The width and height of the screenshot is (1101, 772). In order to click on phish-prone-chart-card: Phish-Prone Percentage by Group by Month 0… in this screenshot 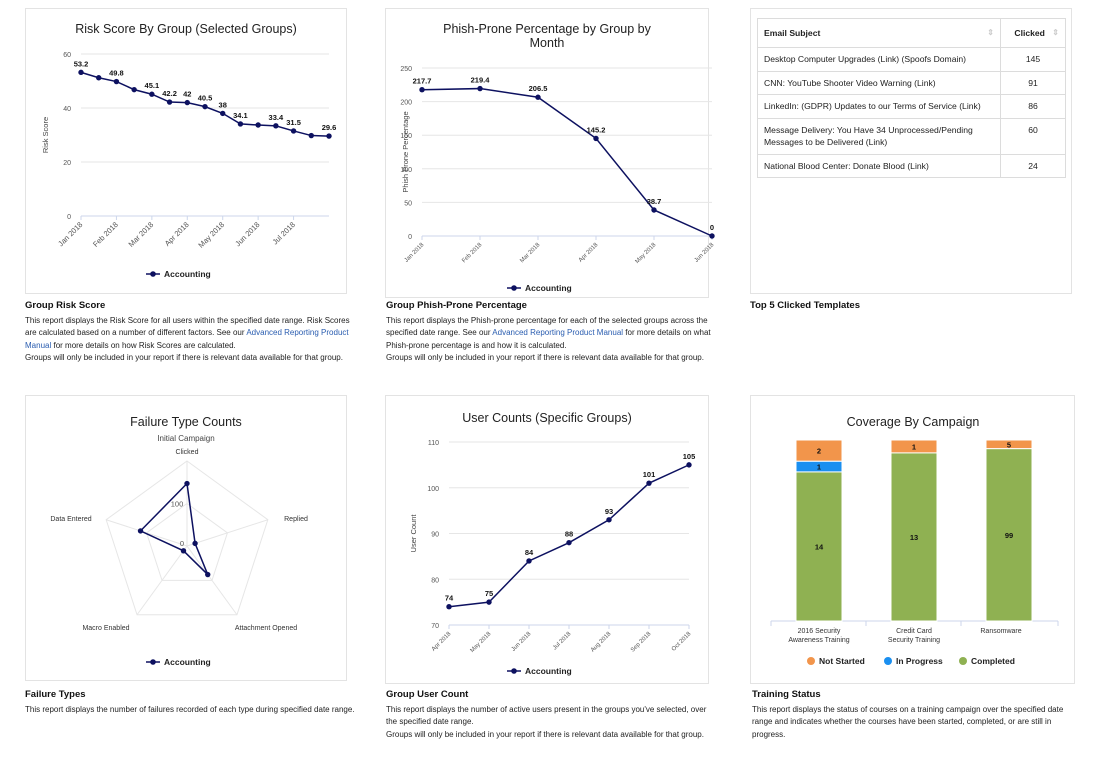, I will do `click(550, 153)`.